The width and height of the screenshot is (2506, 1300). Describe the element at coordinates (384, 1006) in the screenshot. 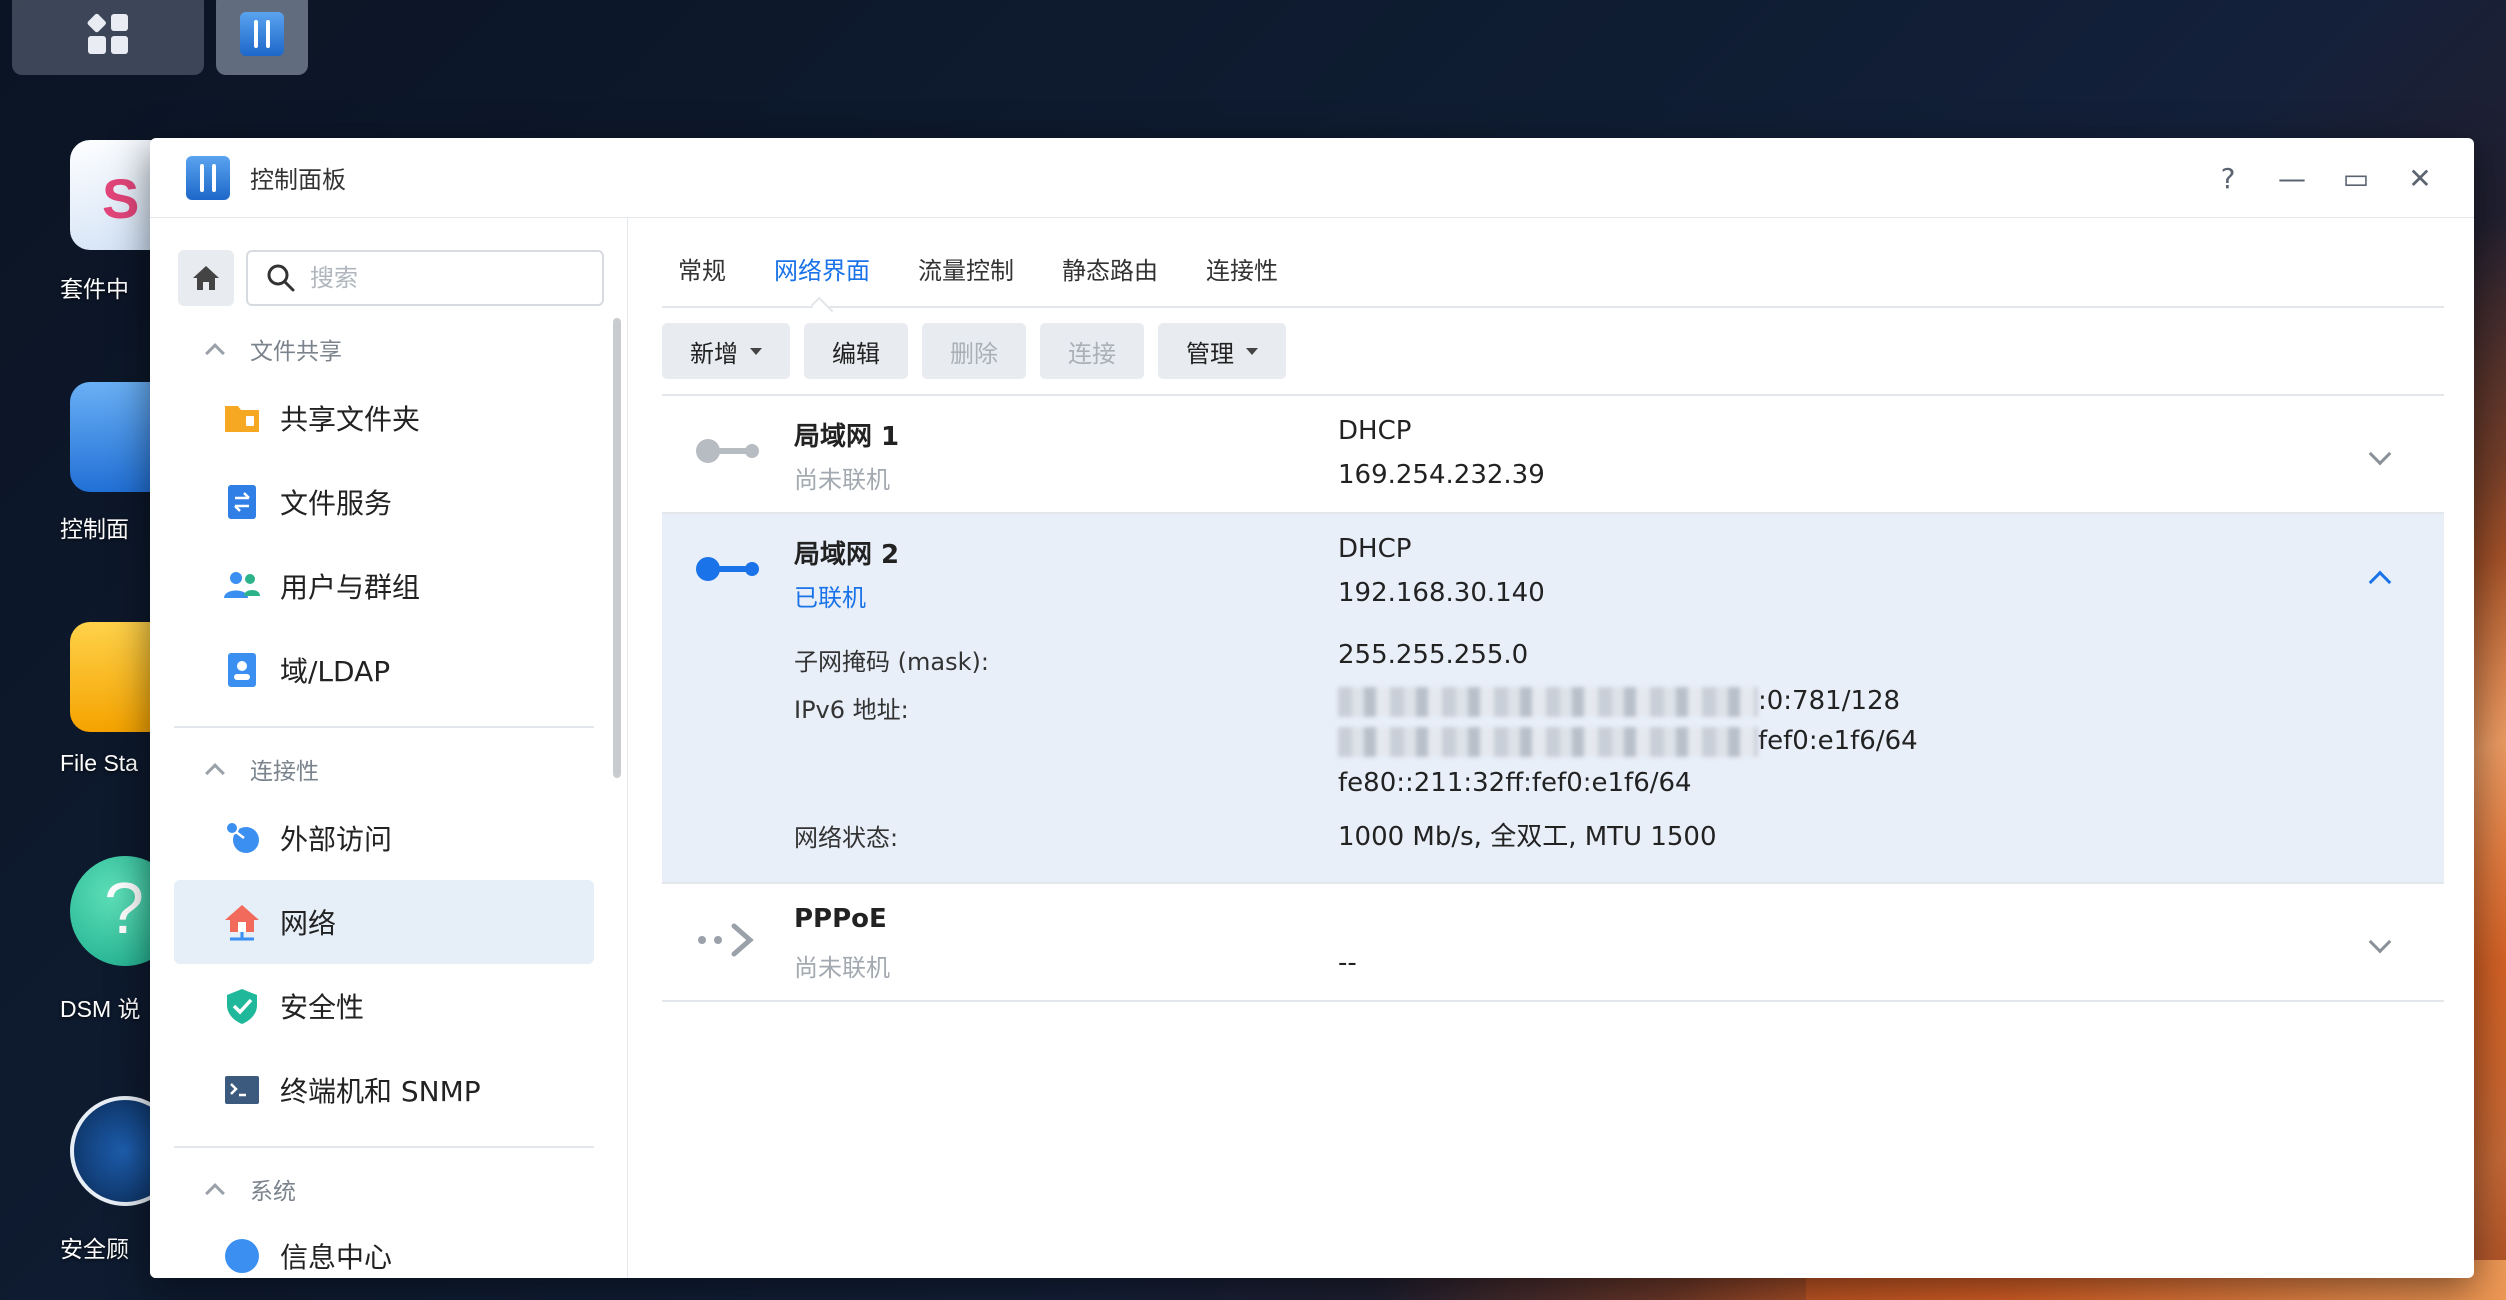

I see `sidebar-item-security: 安全性` at that location.